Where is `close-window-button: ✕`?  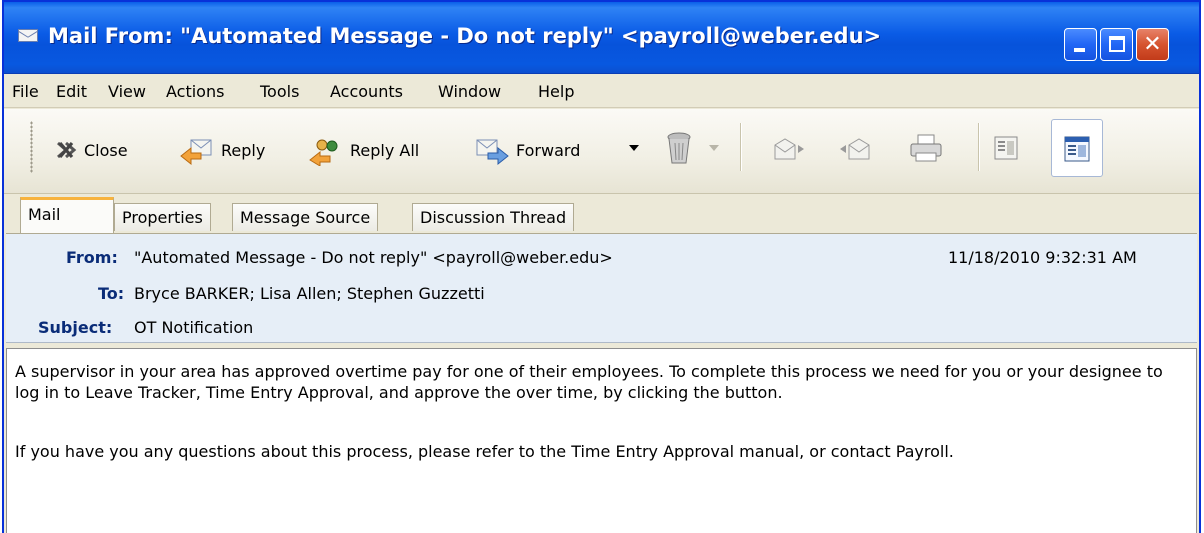 close-window-button: ✕ is located at coordinates (1152, 44).